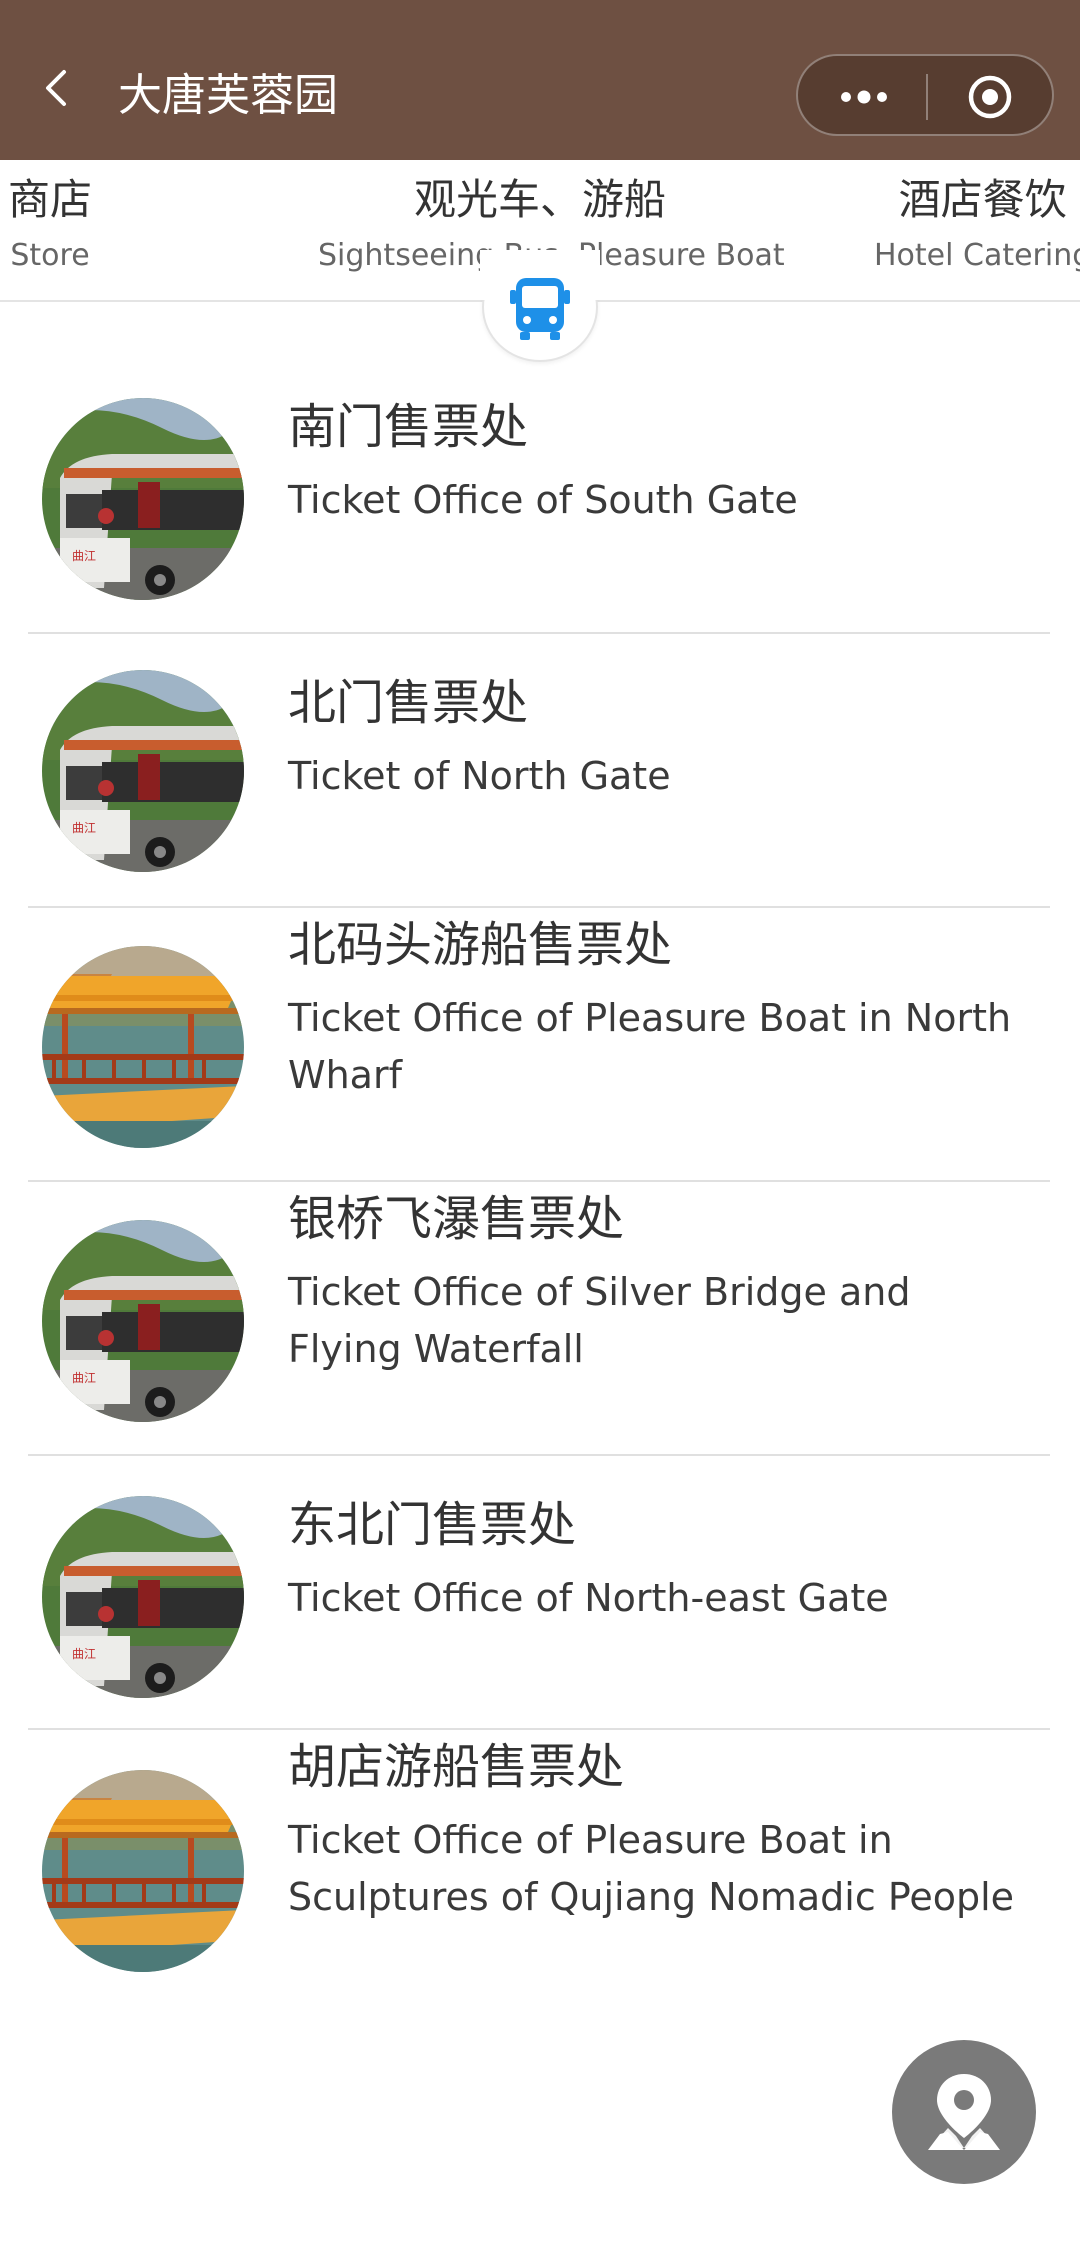 The width and height of the screenshot is (1080, 2242). What do you see at coordinates (408, 703) in the screenshot?
I see `item-title-cn: 北门售票处` at bounding box center [408, 703].